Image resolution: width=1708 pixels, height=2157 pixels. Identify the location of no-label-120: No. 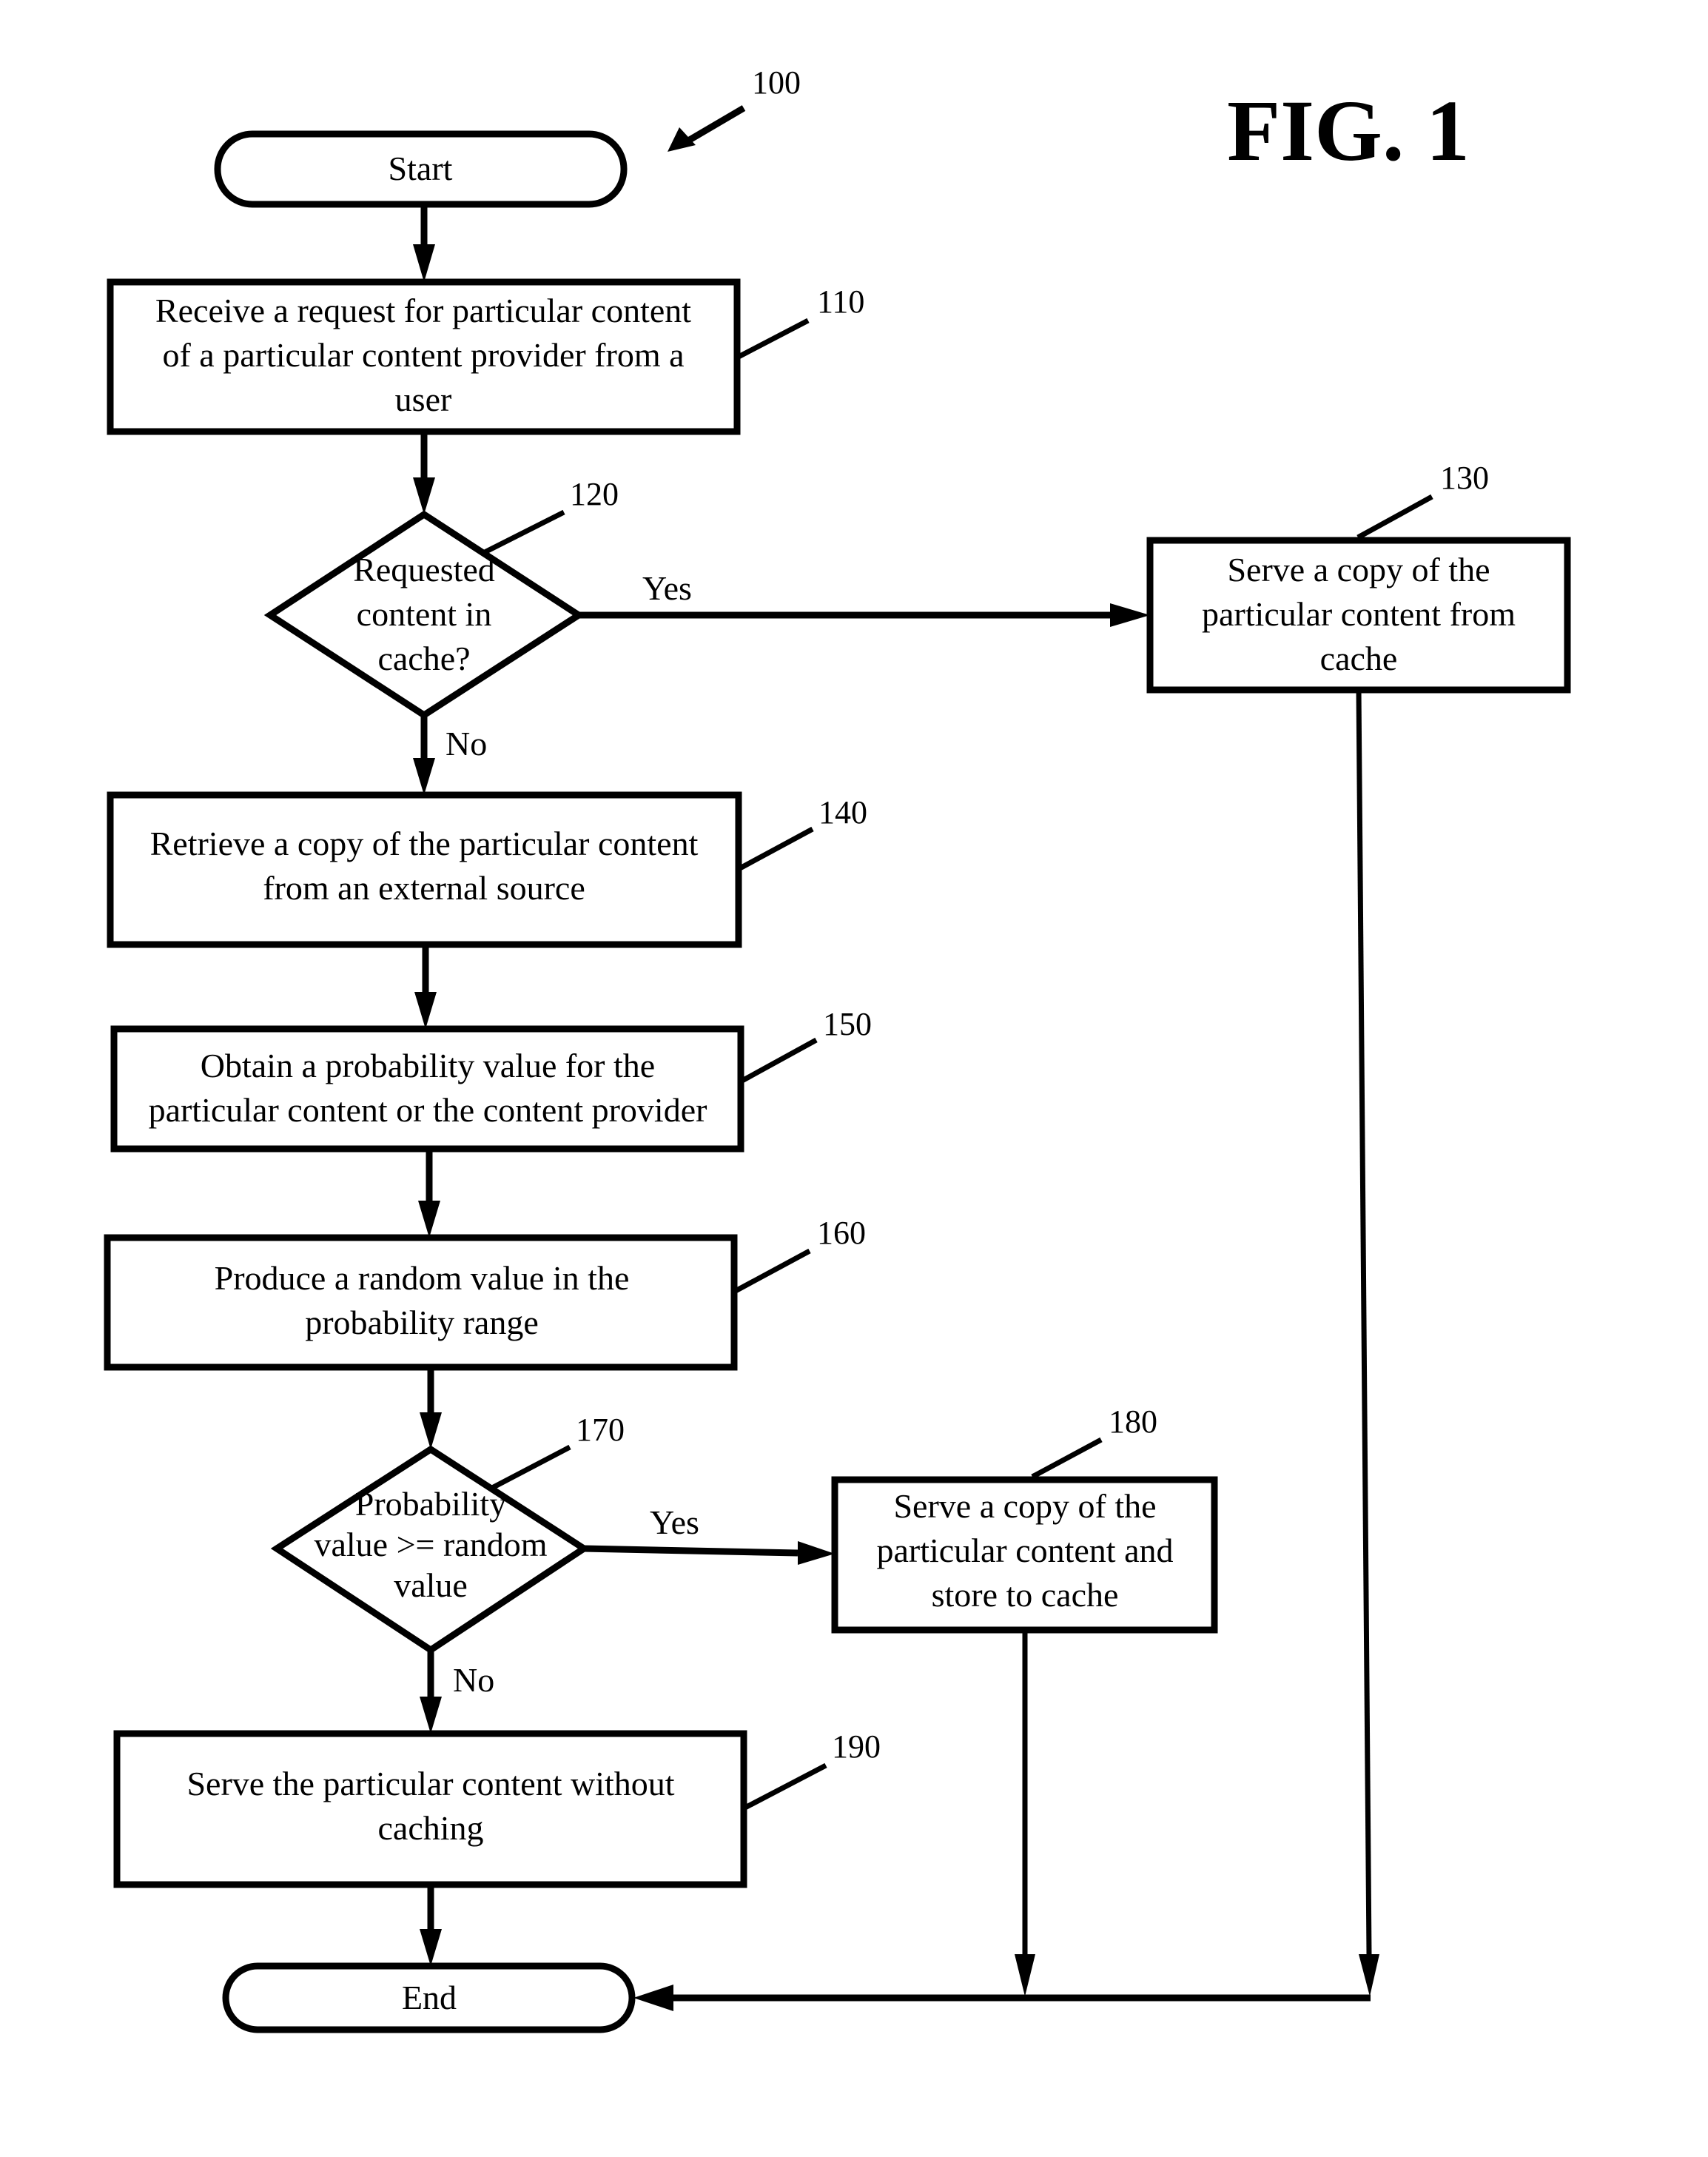
(466, 744).